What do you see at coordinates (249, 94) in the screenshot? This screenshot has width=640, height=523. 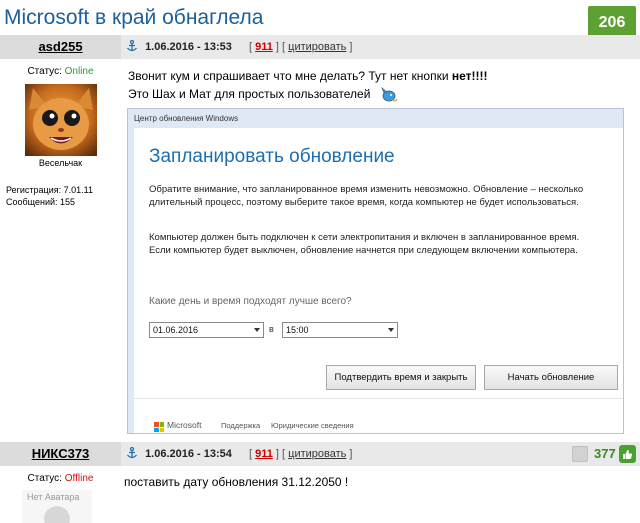 I see `post-text: Это Шах и Мат для простых пользователей` at bounding box center [249, 94].